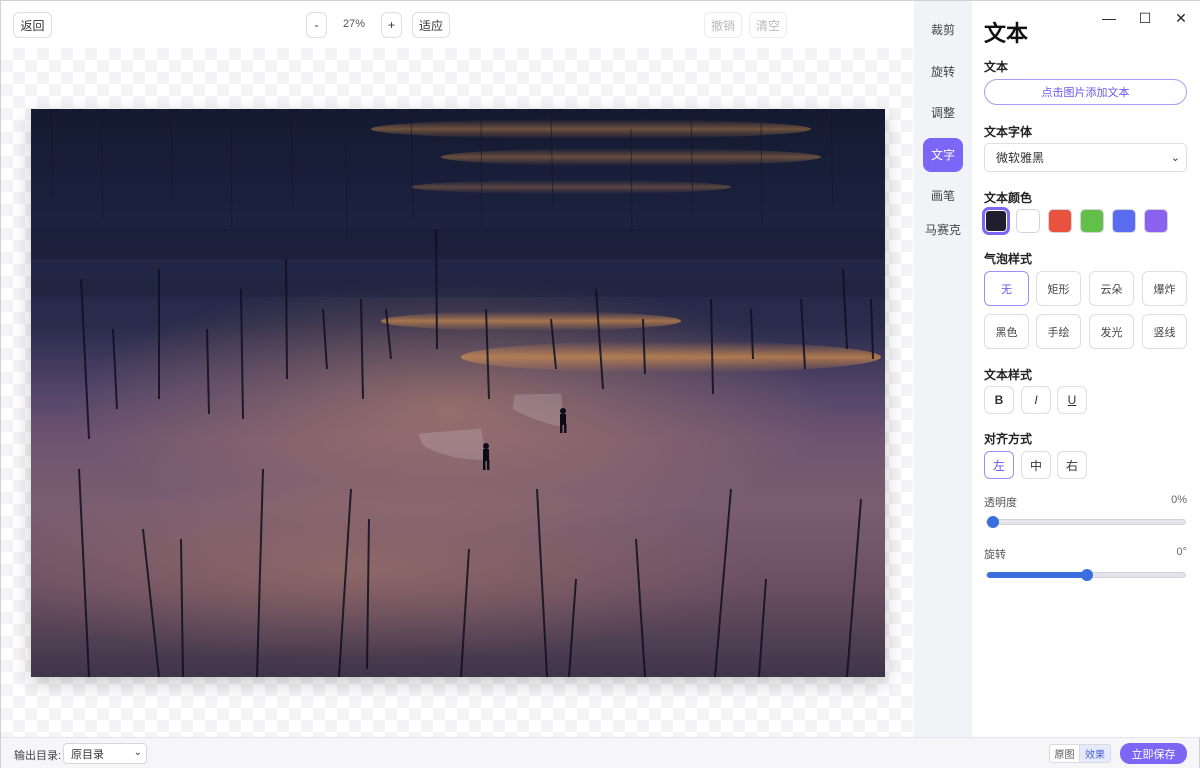 The image size is (1200, 768). Describe the element at coordinates (1008, 198) in the screenshot. I see `color-section-title: 文本颜色` at that location.